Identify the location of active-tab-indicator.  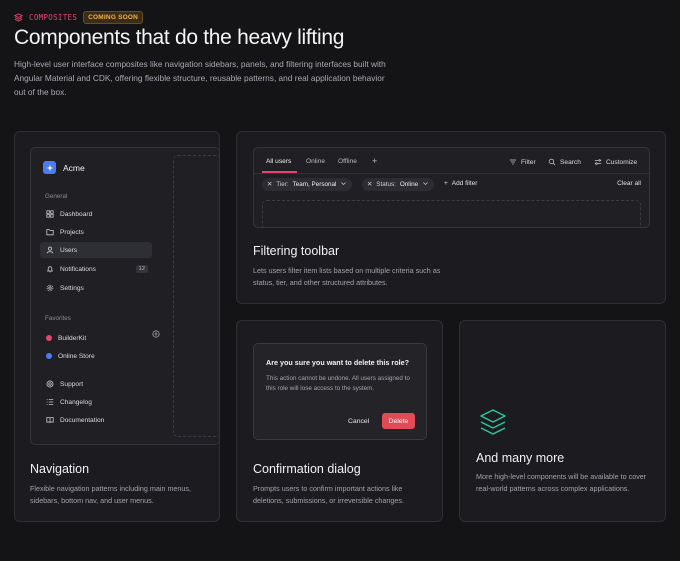
(279, 172).